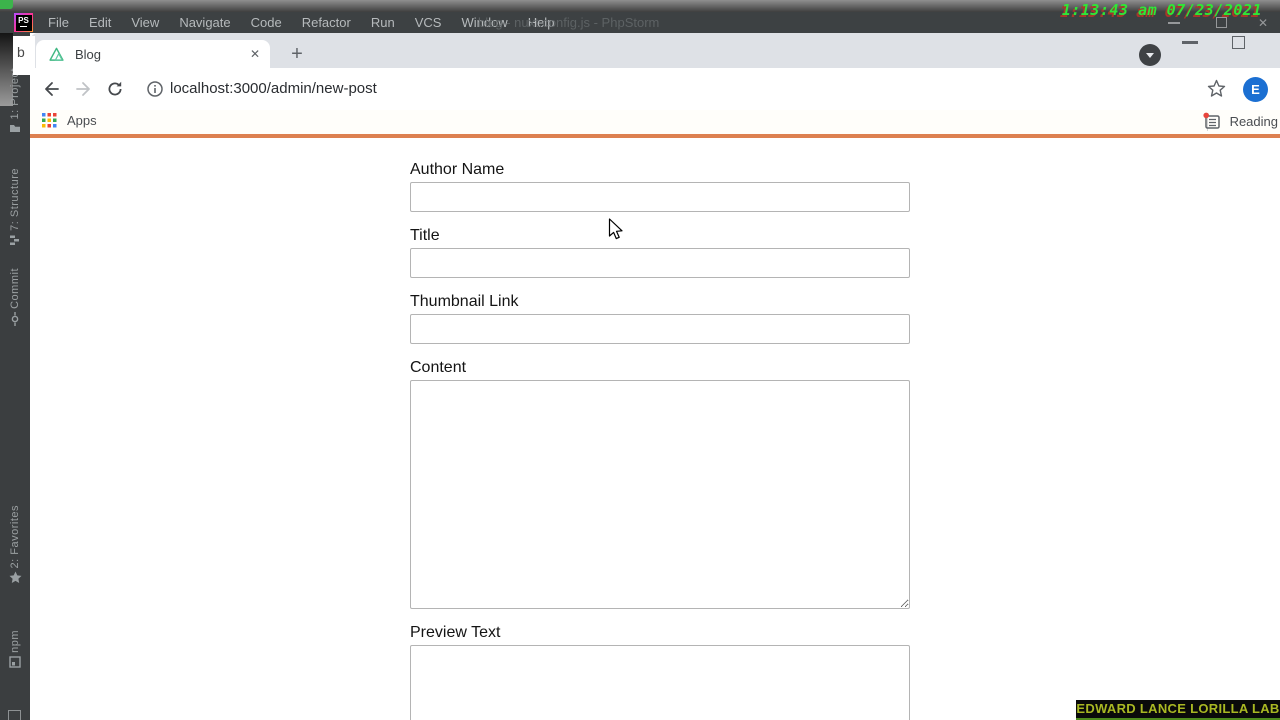  Describe the element at coordinates (88, 54) in the screenshot. I see `tab-title: Blog` at that location.